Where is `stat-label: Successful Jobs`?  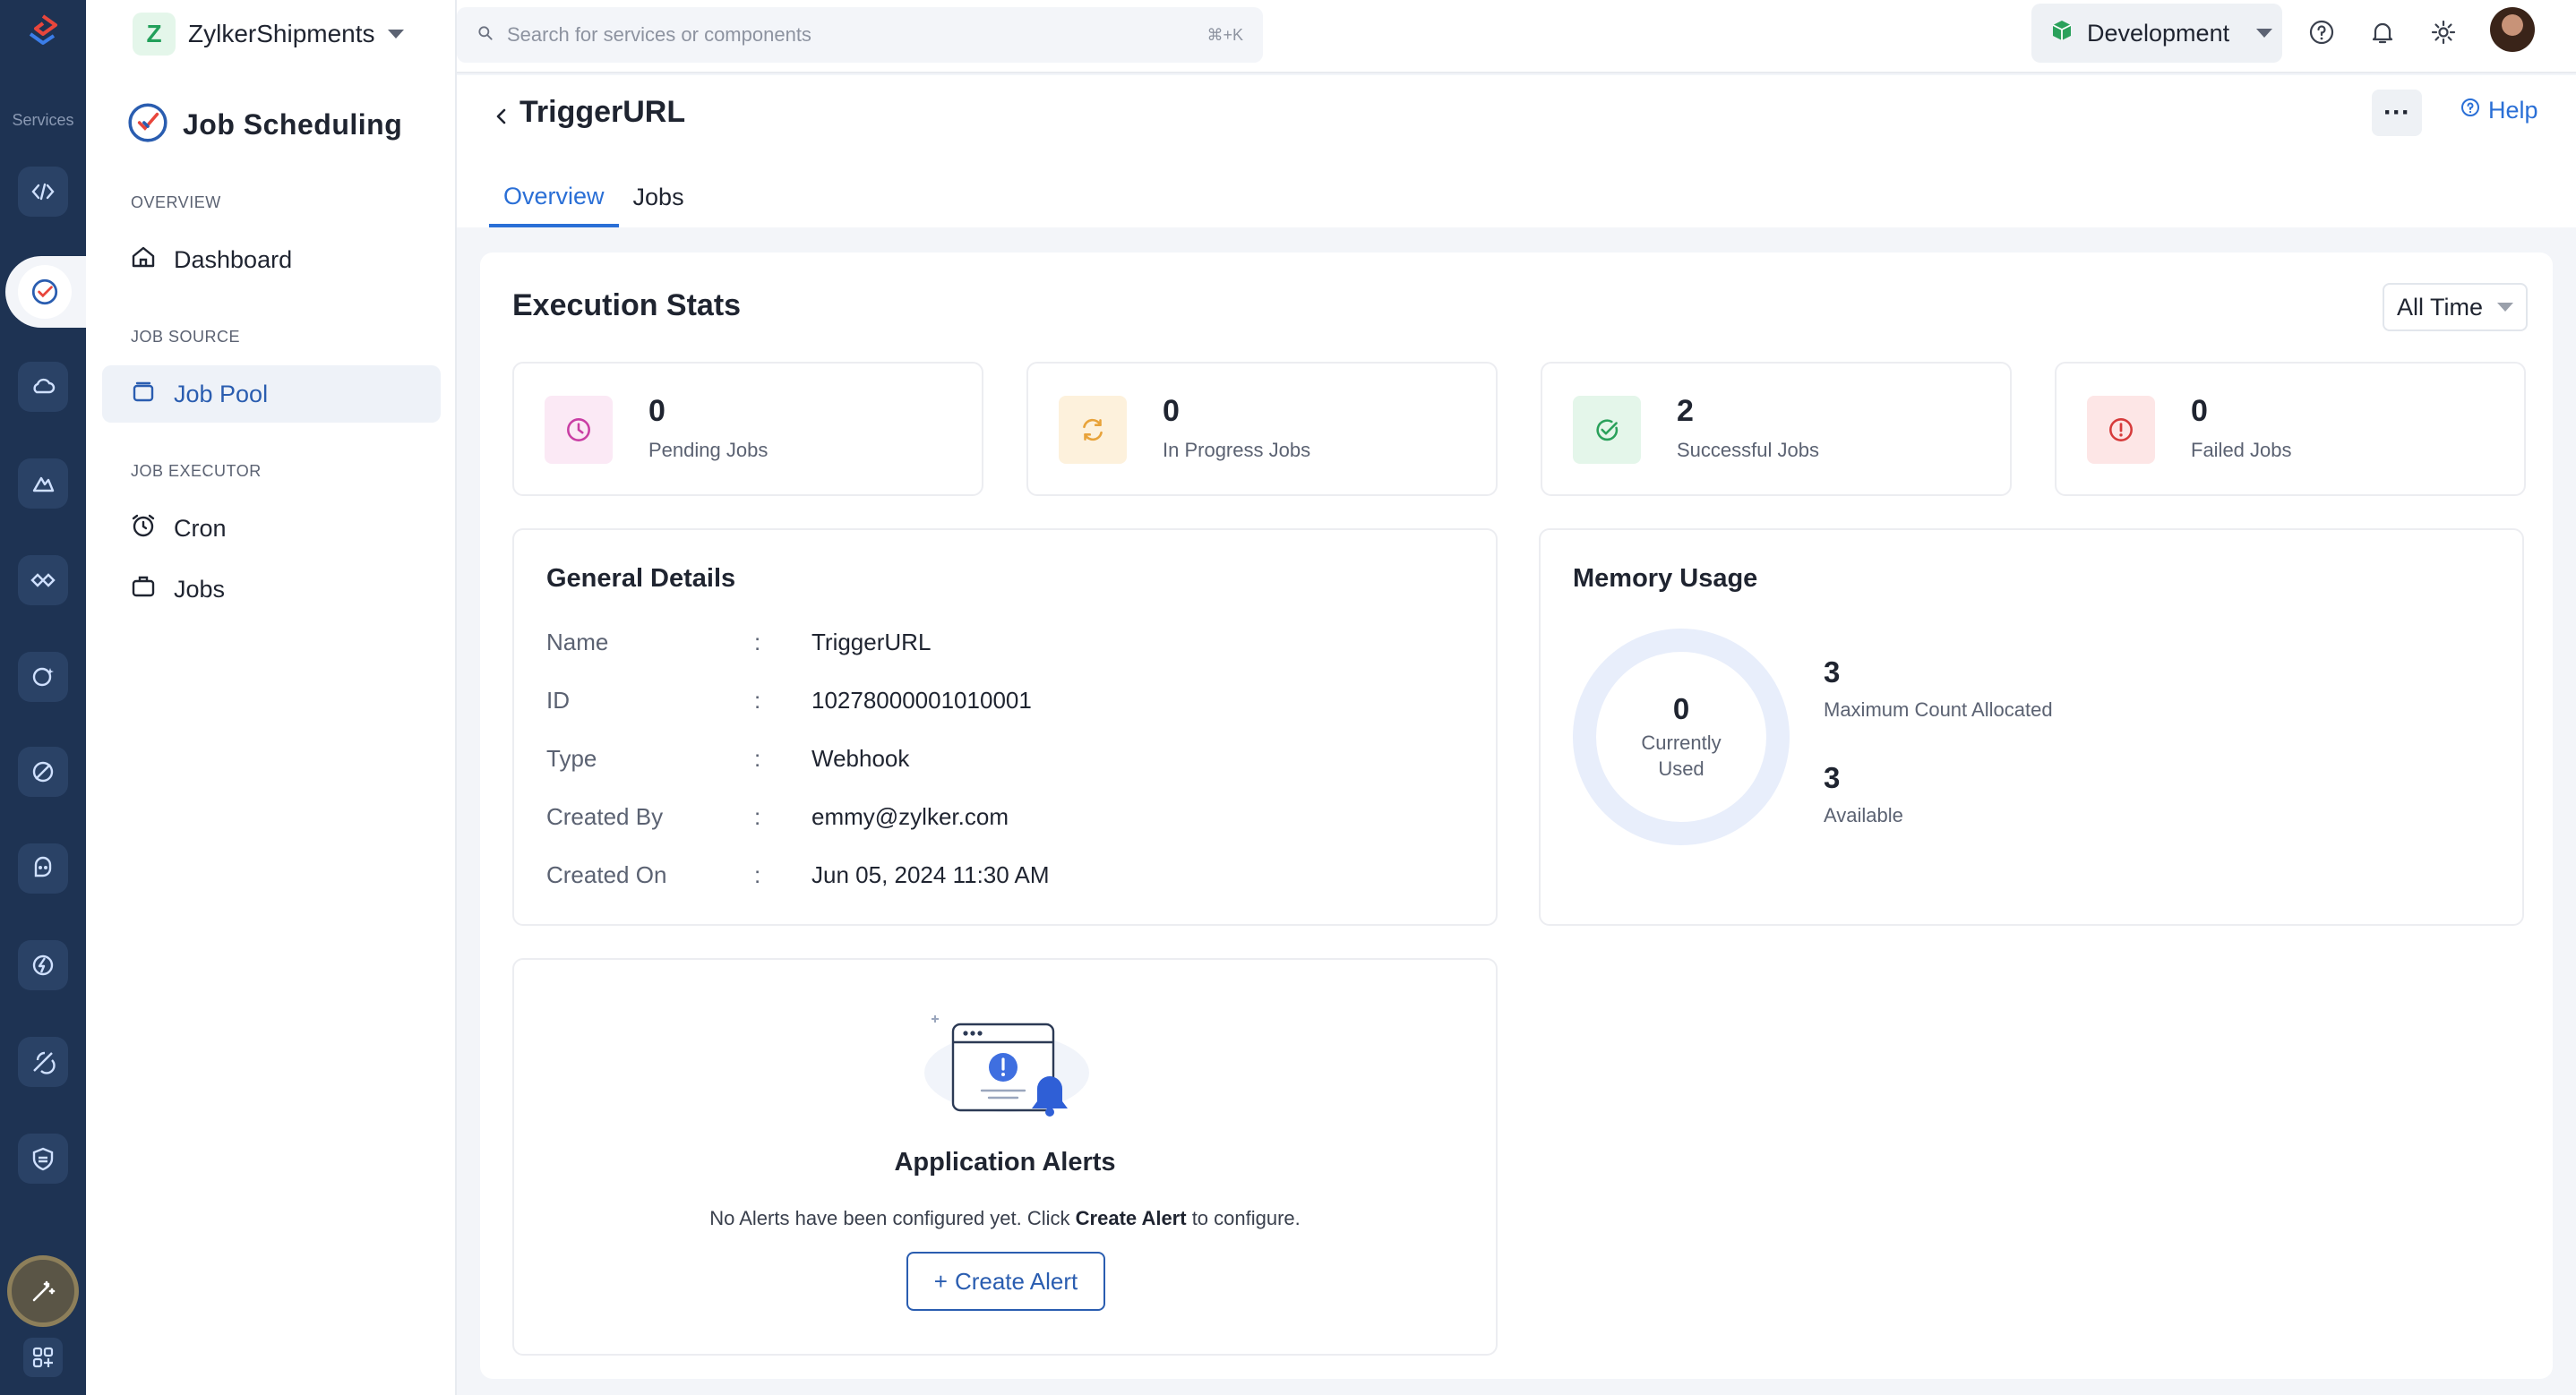
stat-label: Successful Jobs is located at coordinates (1748, 450).